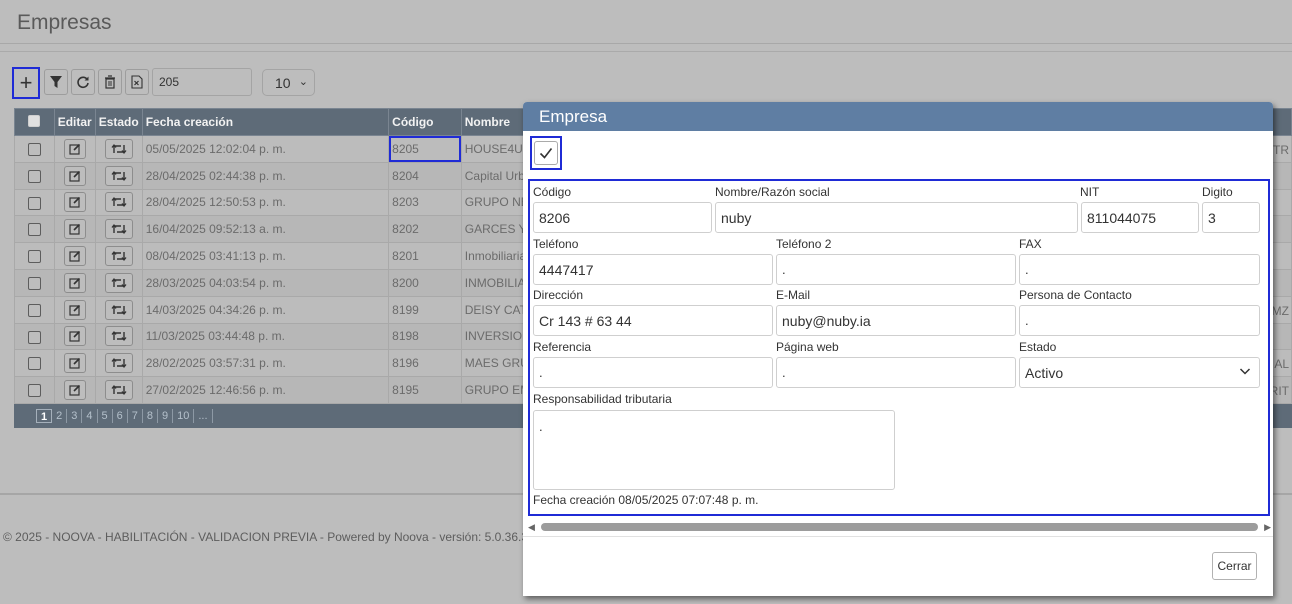 The height and width of the screenshot is (604, 1292). What do you see at coordinates (135, 416) in the screenshot?
I see `page-link: 7` at bounding box center [135, 416].